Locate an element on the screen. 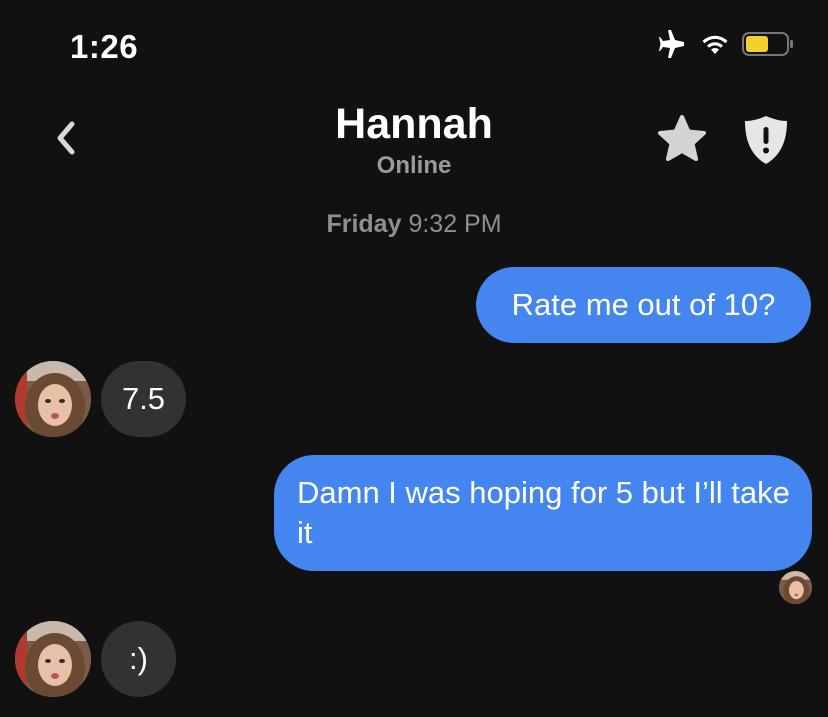 The image size is (828, 717). message-text: Rate me out of 10? is located at coordinates (643, 304).